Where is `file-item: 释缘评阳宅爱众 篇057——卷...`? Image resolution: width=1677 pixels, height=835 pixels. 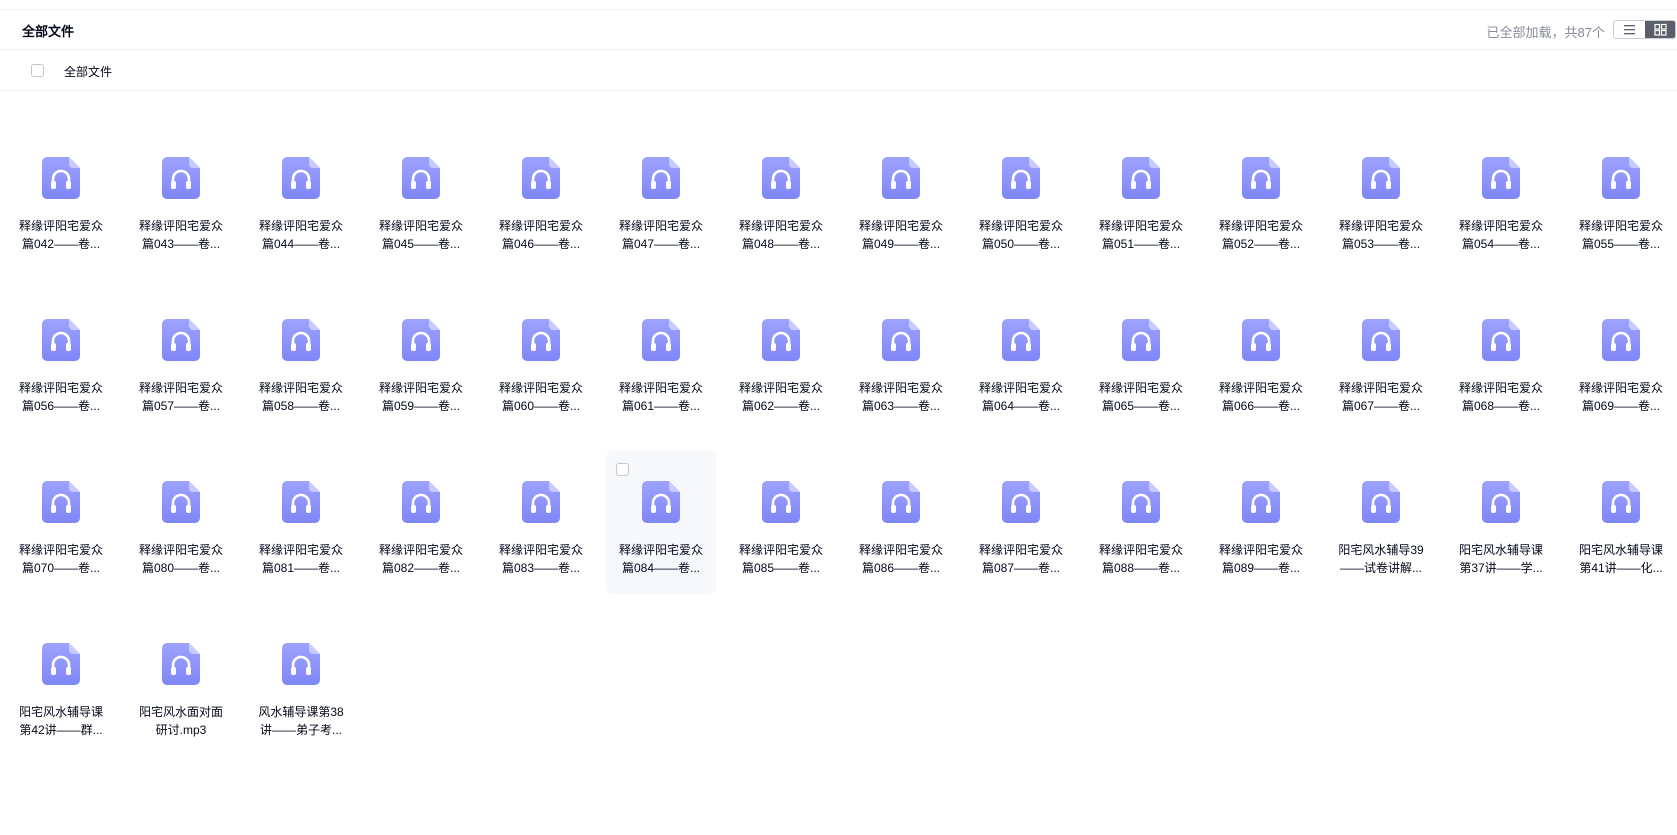 file-item: 释缘评阳宅爱众 篇057——卷... is located at coordinates (181, 360).